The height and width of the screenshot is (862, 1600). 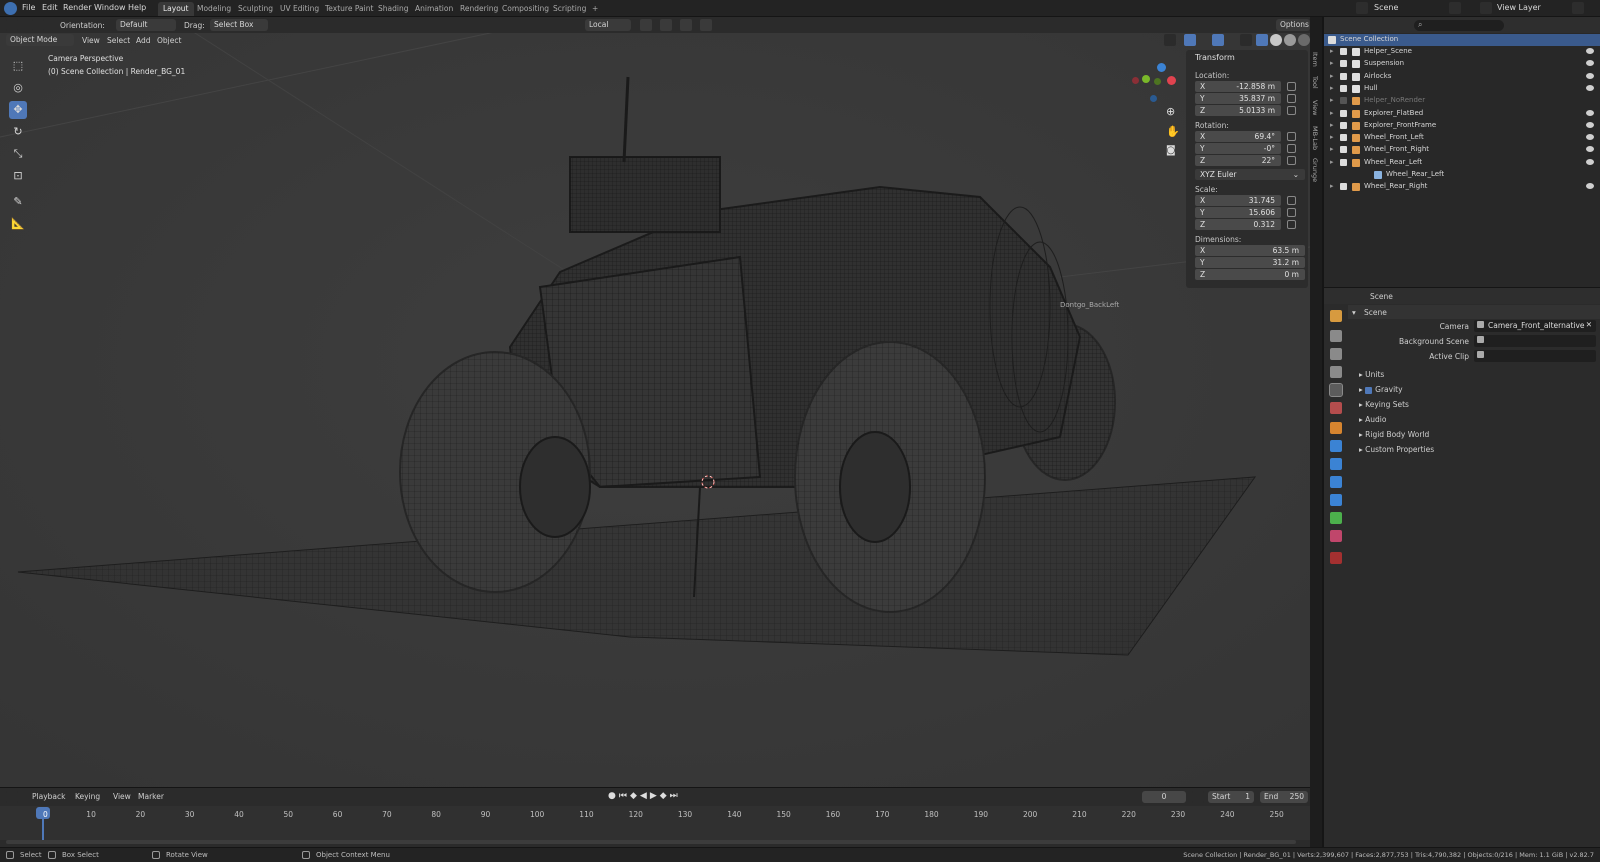 I want to click on particles-tab-icon, so click(x=1336, y=464).